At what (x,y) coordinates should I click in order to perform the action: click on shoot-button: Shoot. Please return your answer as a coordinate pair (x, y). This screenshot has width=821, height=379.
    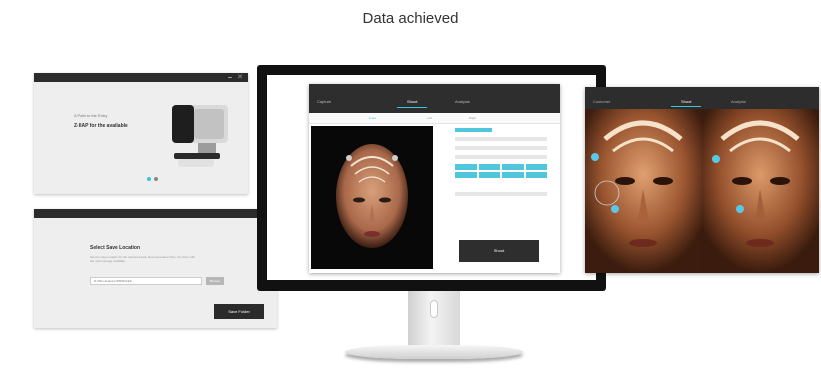
    Looking at the image, I should click on (499, 251).